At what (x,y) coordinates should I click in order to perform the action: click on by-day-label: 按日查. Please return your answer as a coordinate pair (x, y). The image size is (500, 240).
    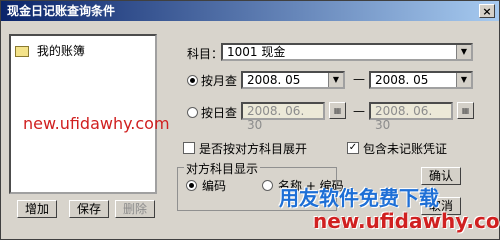
    Looking at the image, I should click on (219, 113).